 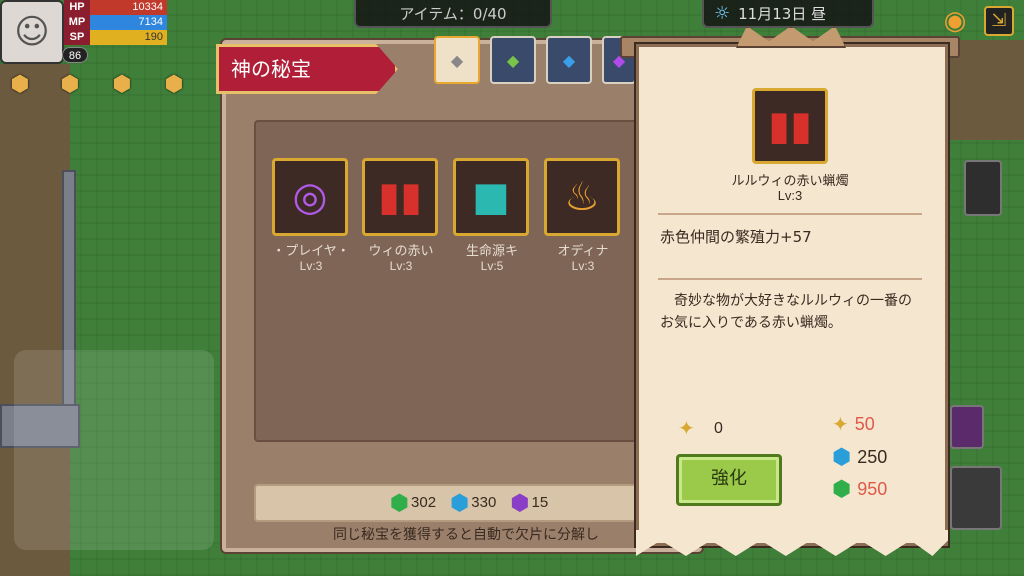 I want to click on virtual-dpad, so click(x=114, y=450).